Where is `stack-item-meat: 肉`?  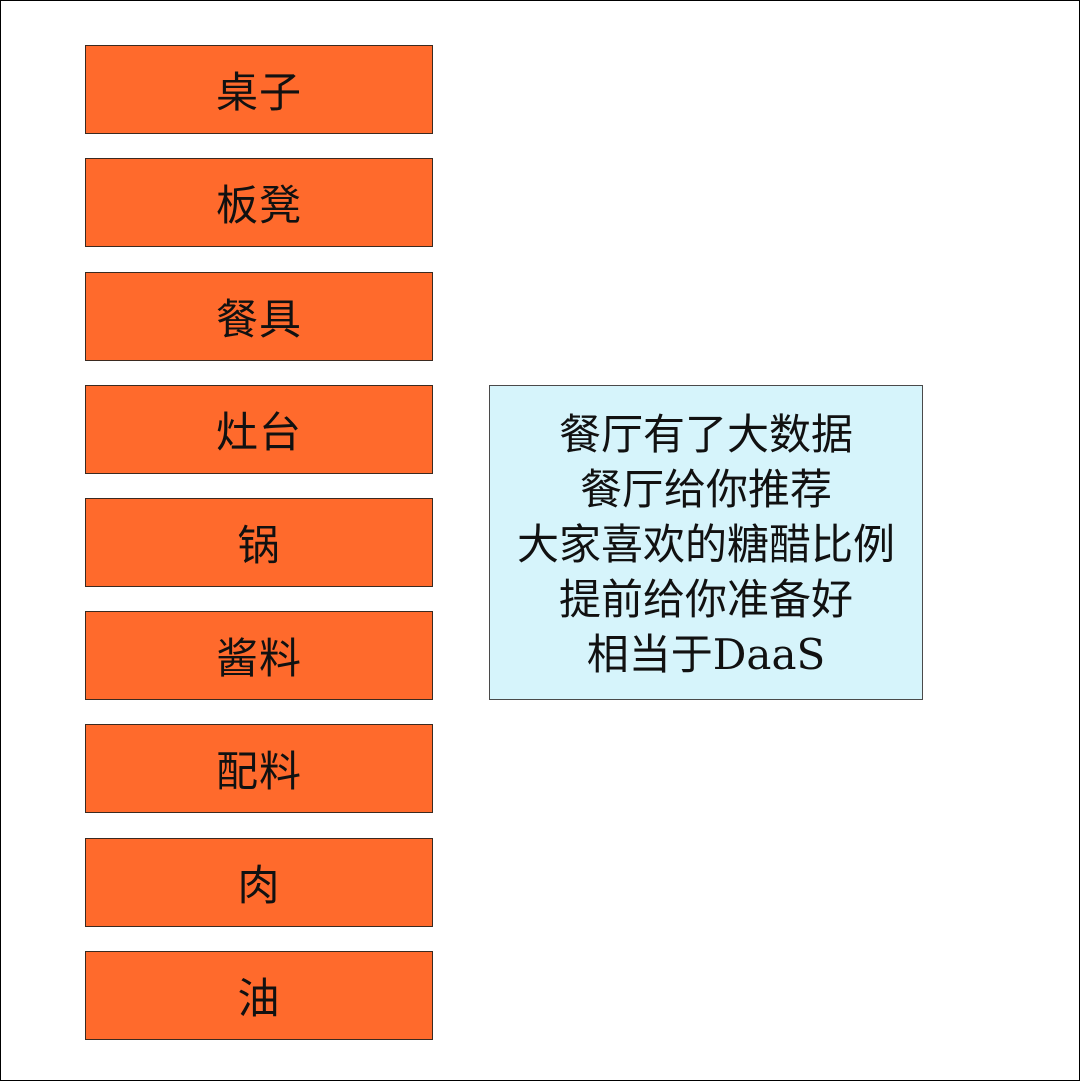 stack-item-meat: 肉 is located at coordinates (259, 882).